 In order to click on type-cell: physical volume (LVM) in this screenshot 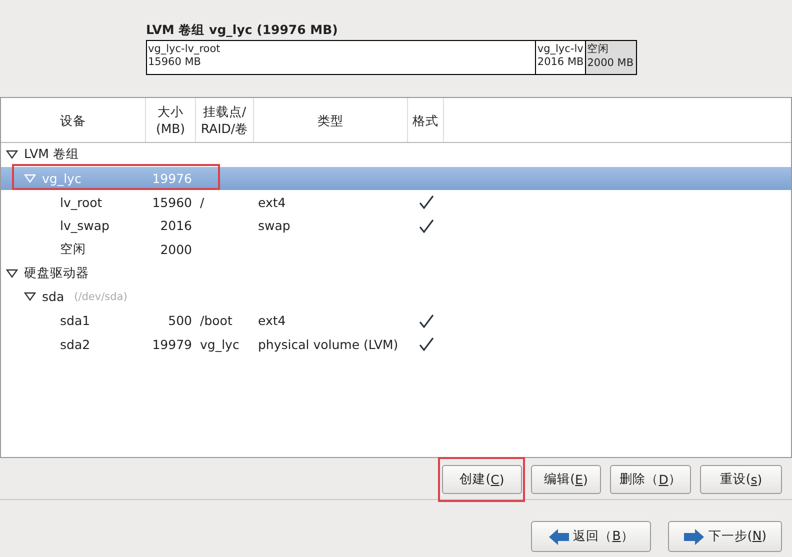, I will do `click(328, 344)`.